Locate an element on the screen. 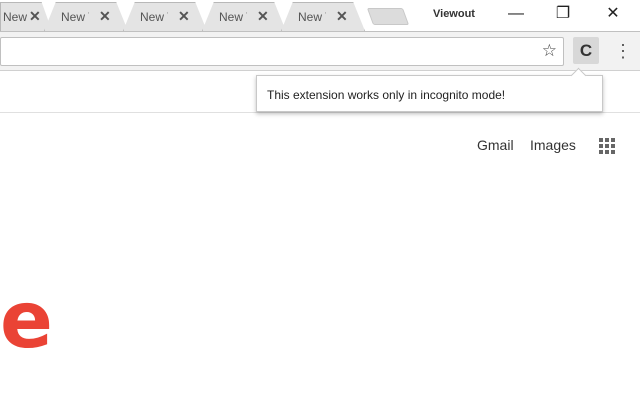  toolbar: ☆ C ⋮ is located at coordinates (320, 51).